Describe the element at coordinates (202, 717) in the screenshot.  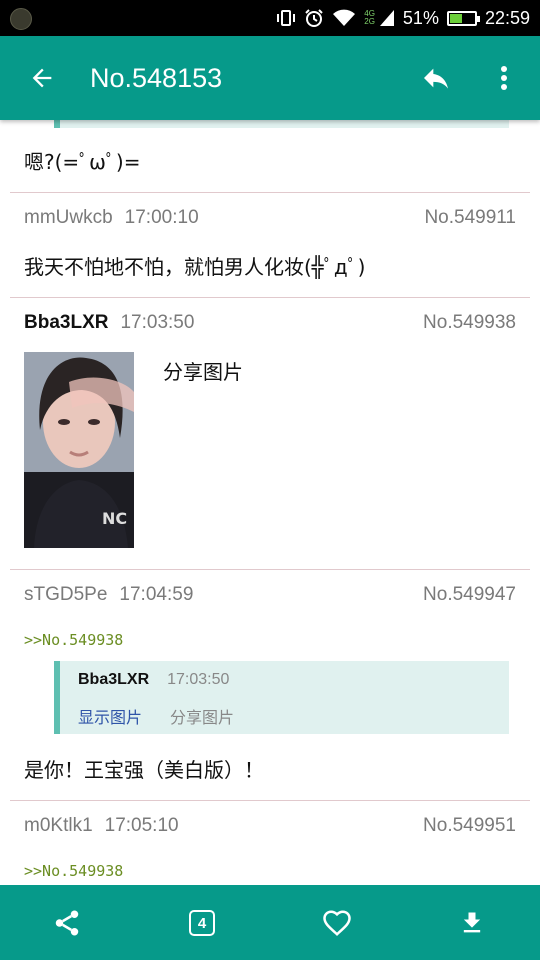
I see `quoted-text: 分享图片` at that location.